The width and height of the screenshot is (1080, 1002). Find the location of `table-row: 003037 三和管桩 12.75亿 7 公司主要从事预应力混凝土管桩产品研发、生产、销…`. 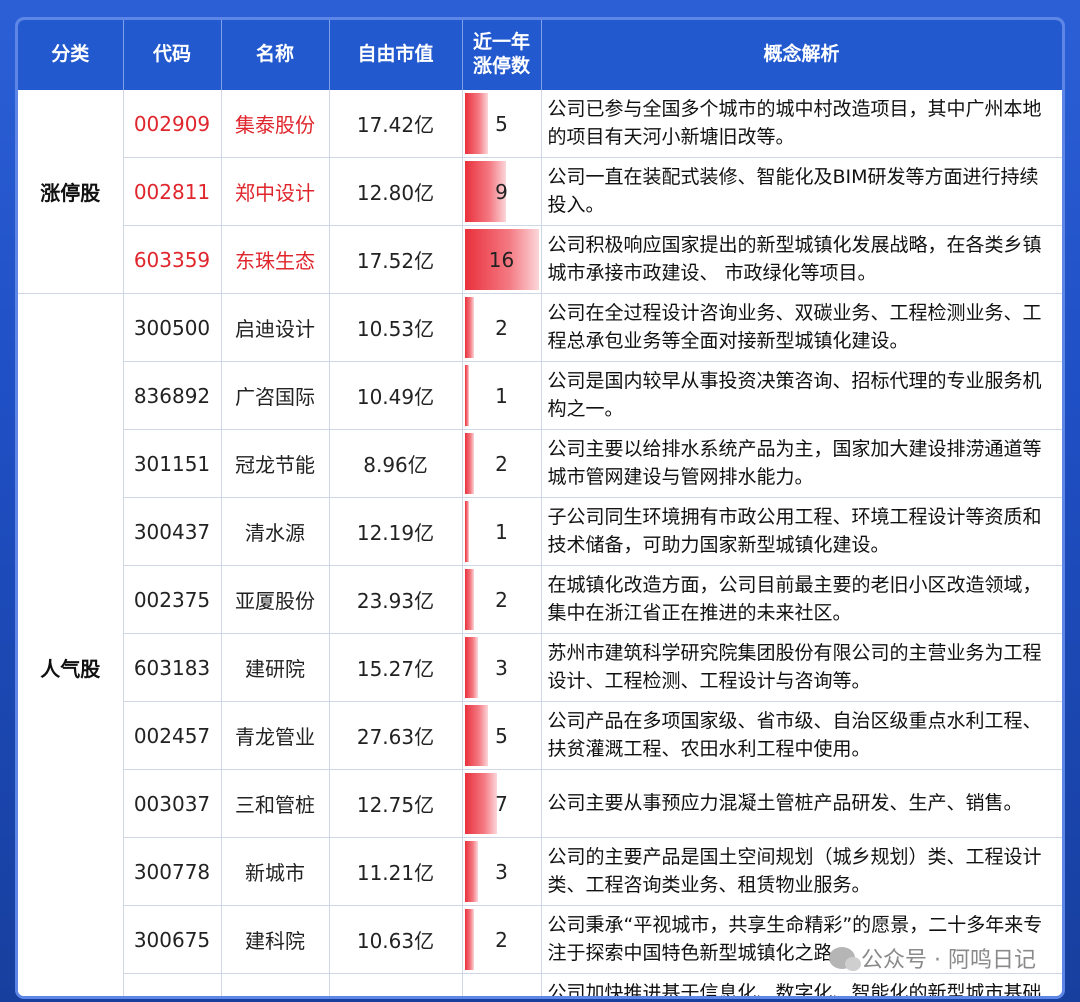

table-row: 003037 三和管桩 12.75亿 7 公司主要从事预应力混凝土管桩产品研发、生产、销… is located at coordinates (540, 803).